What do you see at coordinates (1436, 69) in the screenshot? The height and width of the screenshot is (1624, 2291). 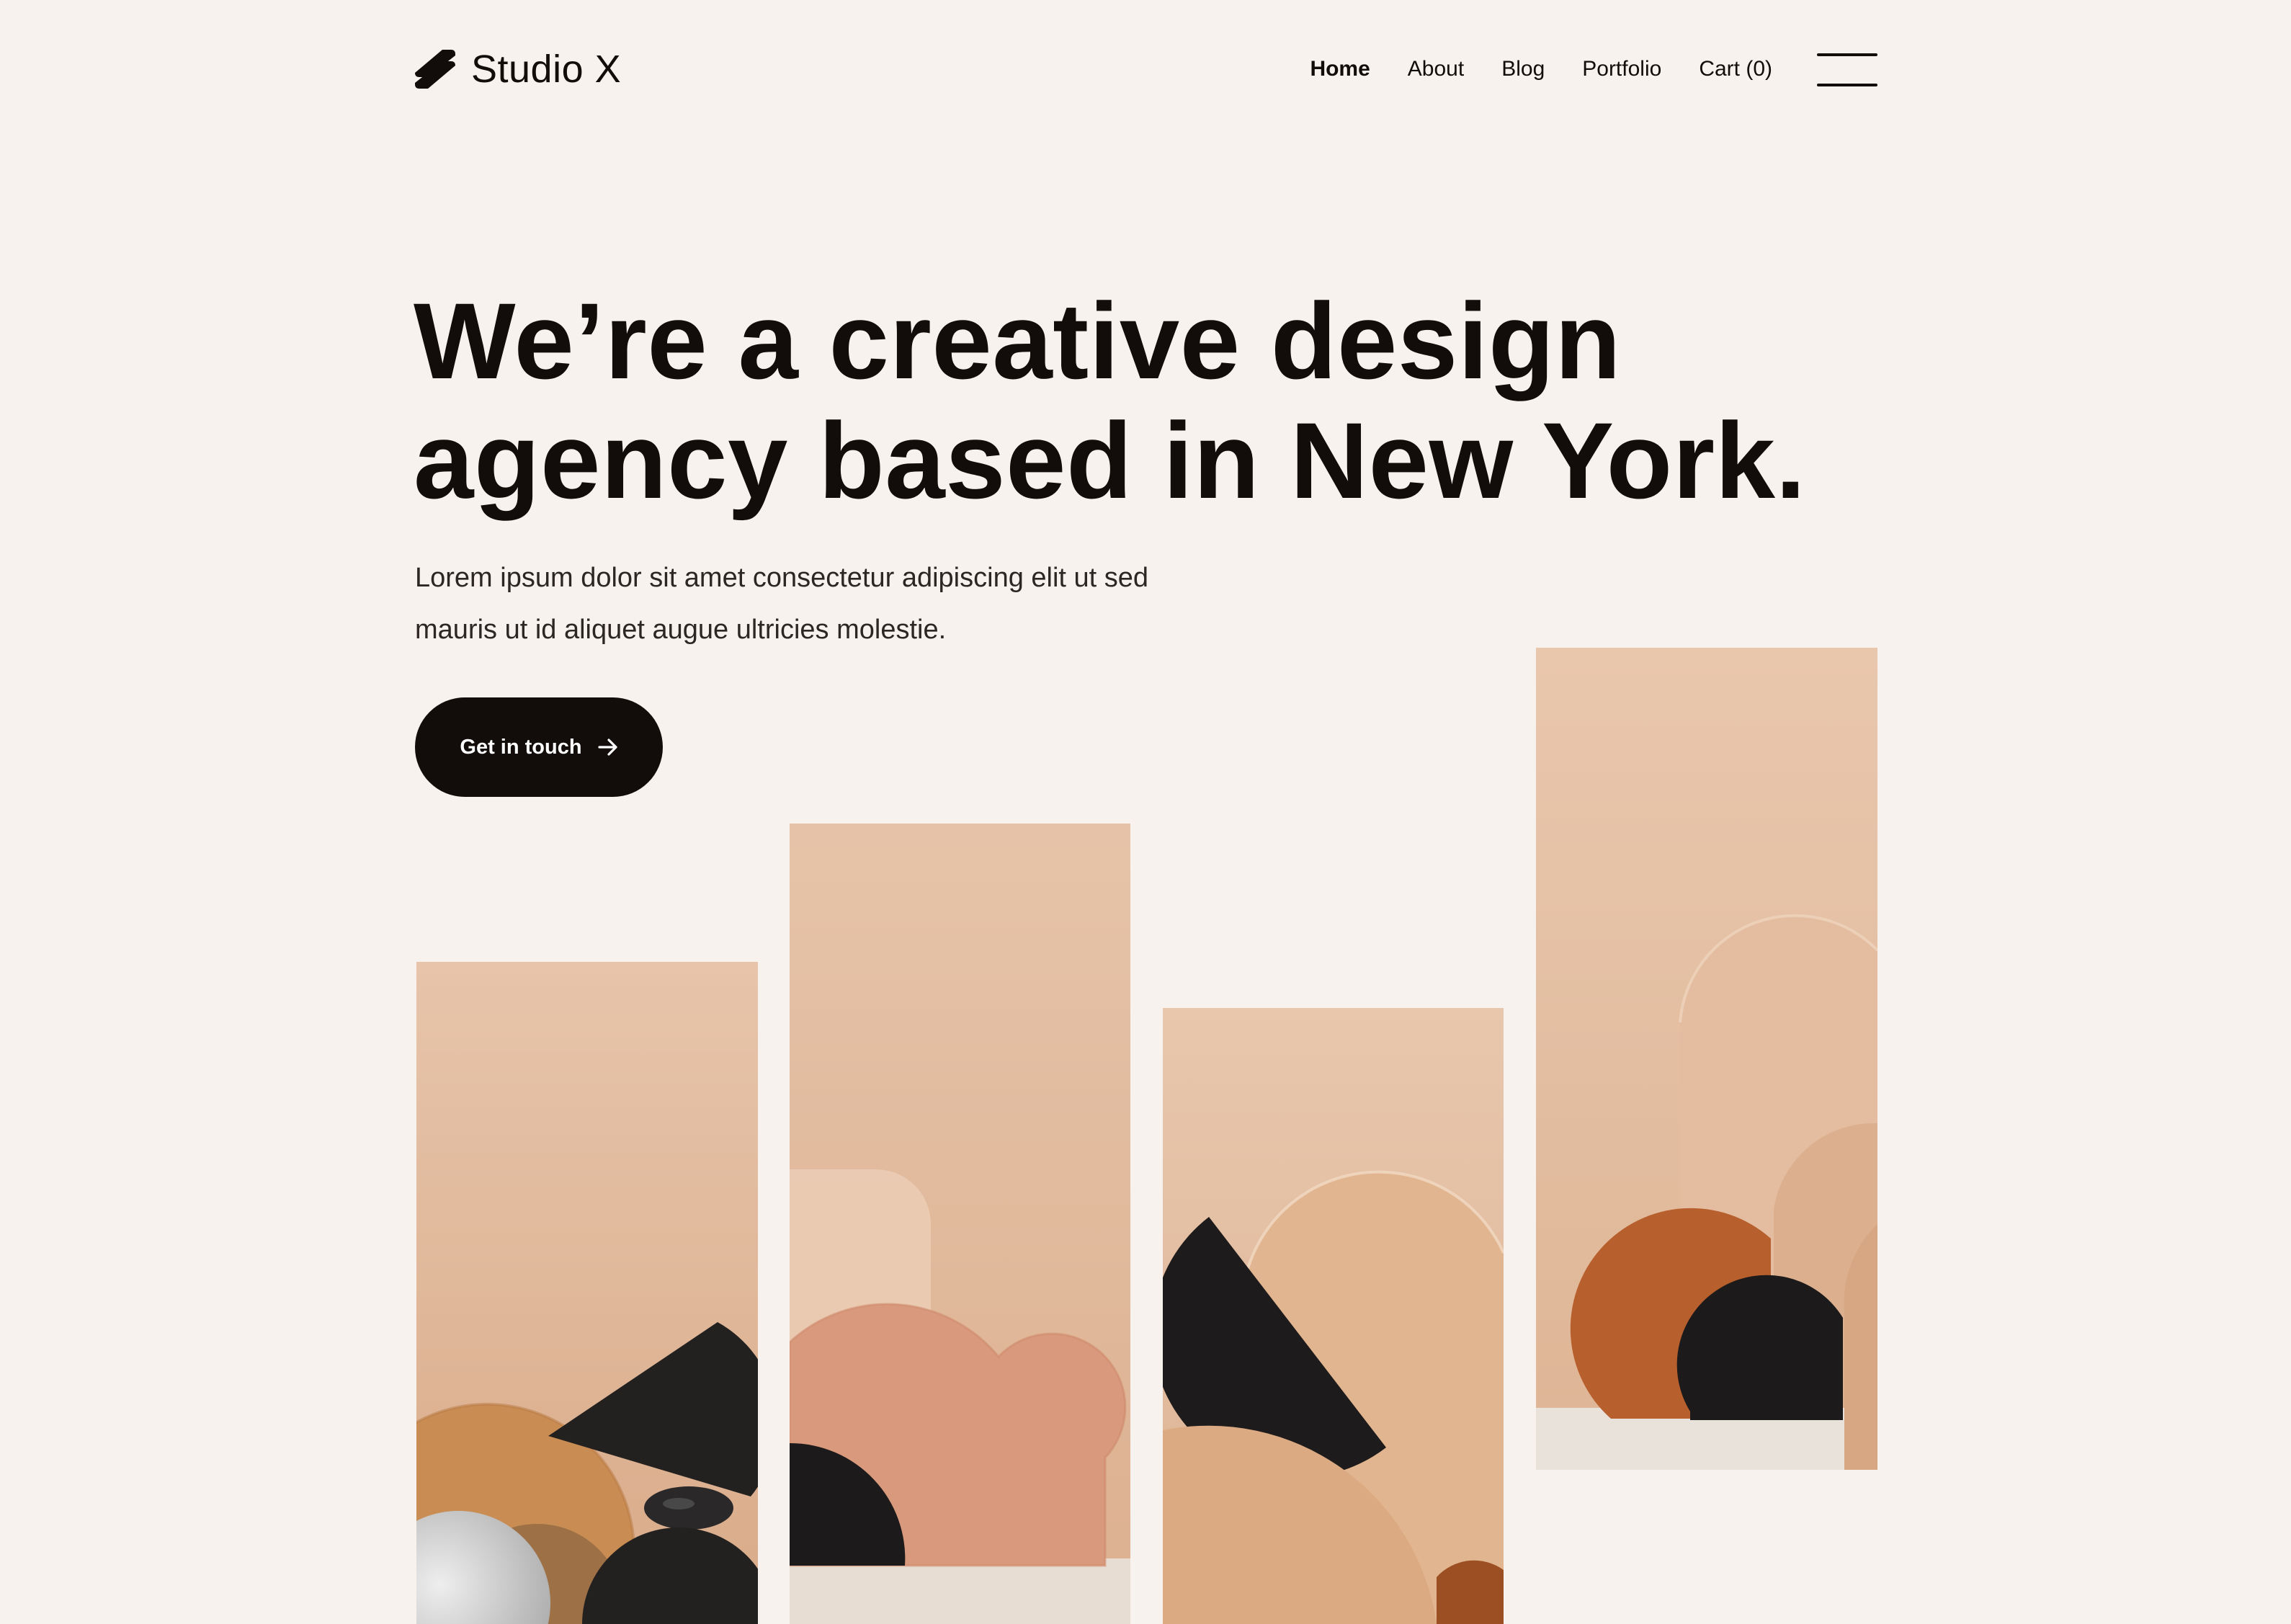 I see `nav-about: About` at bounding box center [1436, 69].